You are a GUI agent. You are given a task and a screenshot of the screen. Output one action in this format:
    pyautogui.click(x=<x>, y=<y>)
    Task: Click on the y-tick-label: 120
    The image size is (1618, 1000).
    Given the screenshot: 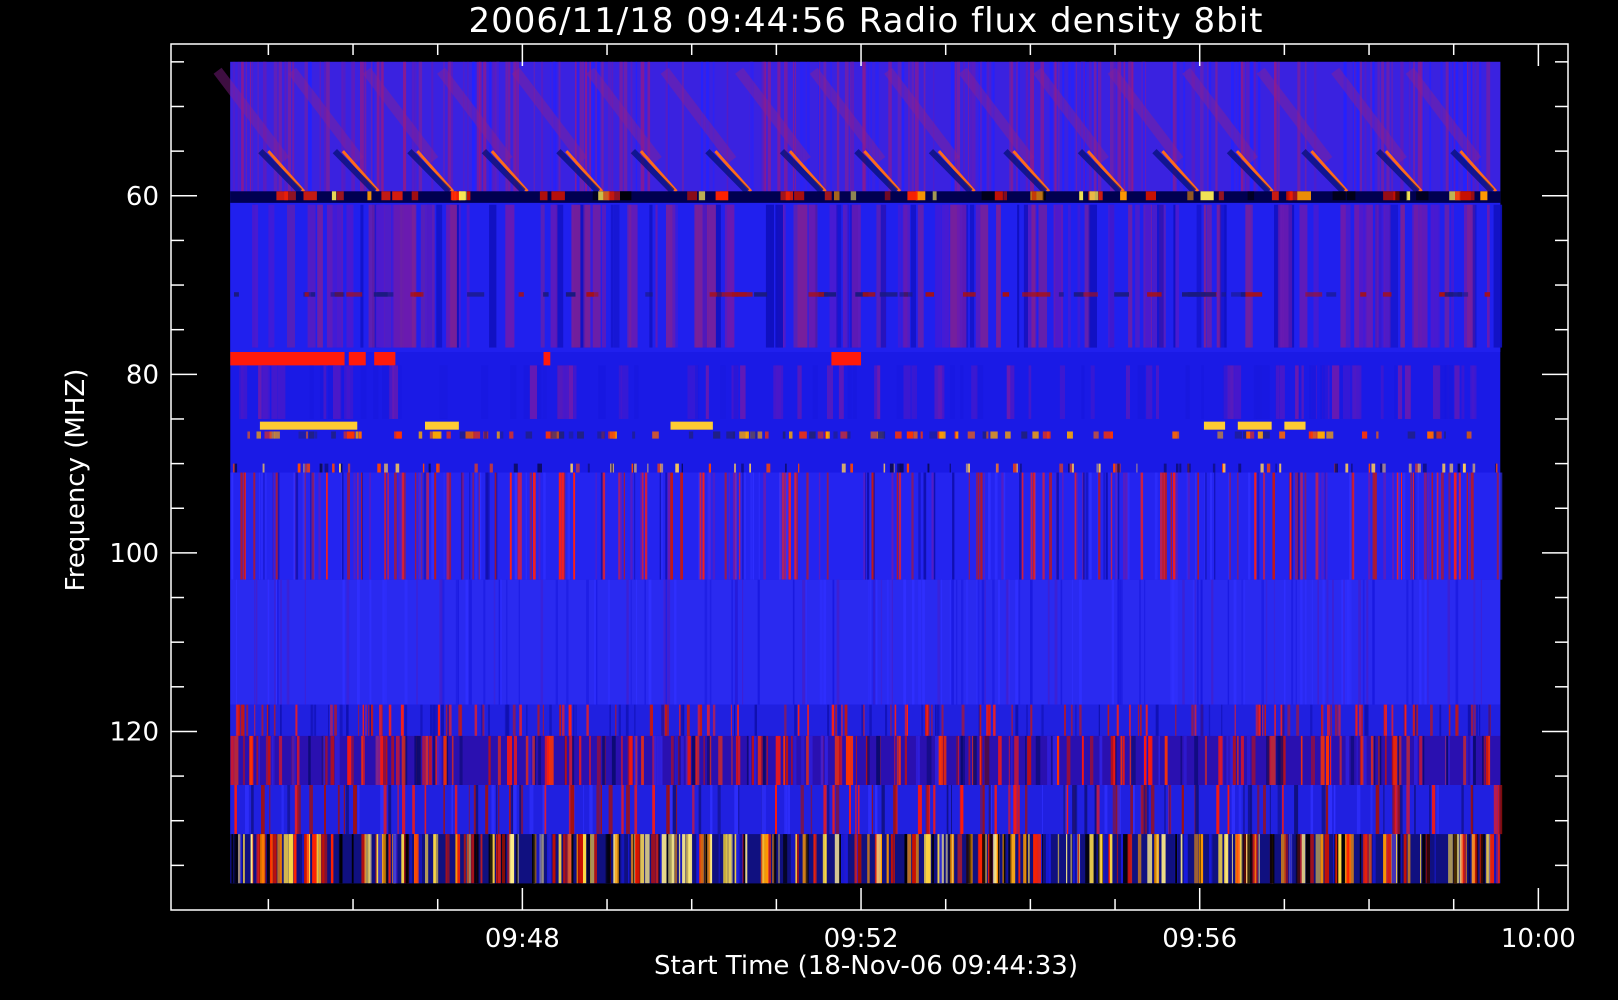 What is the action you would take?
    pyautogui.click(x=134, y=732)
    